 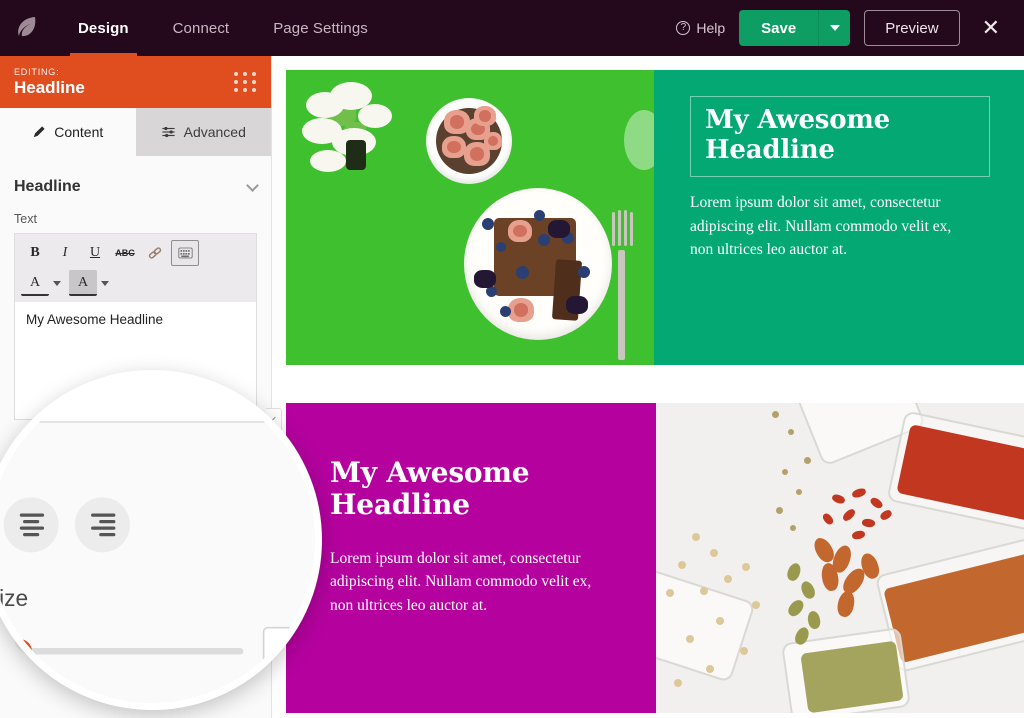 I want to click on highlight-color-button: A, so click(x=83, y=283).